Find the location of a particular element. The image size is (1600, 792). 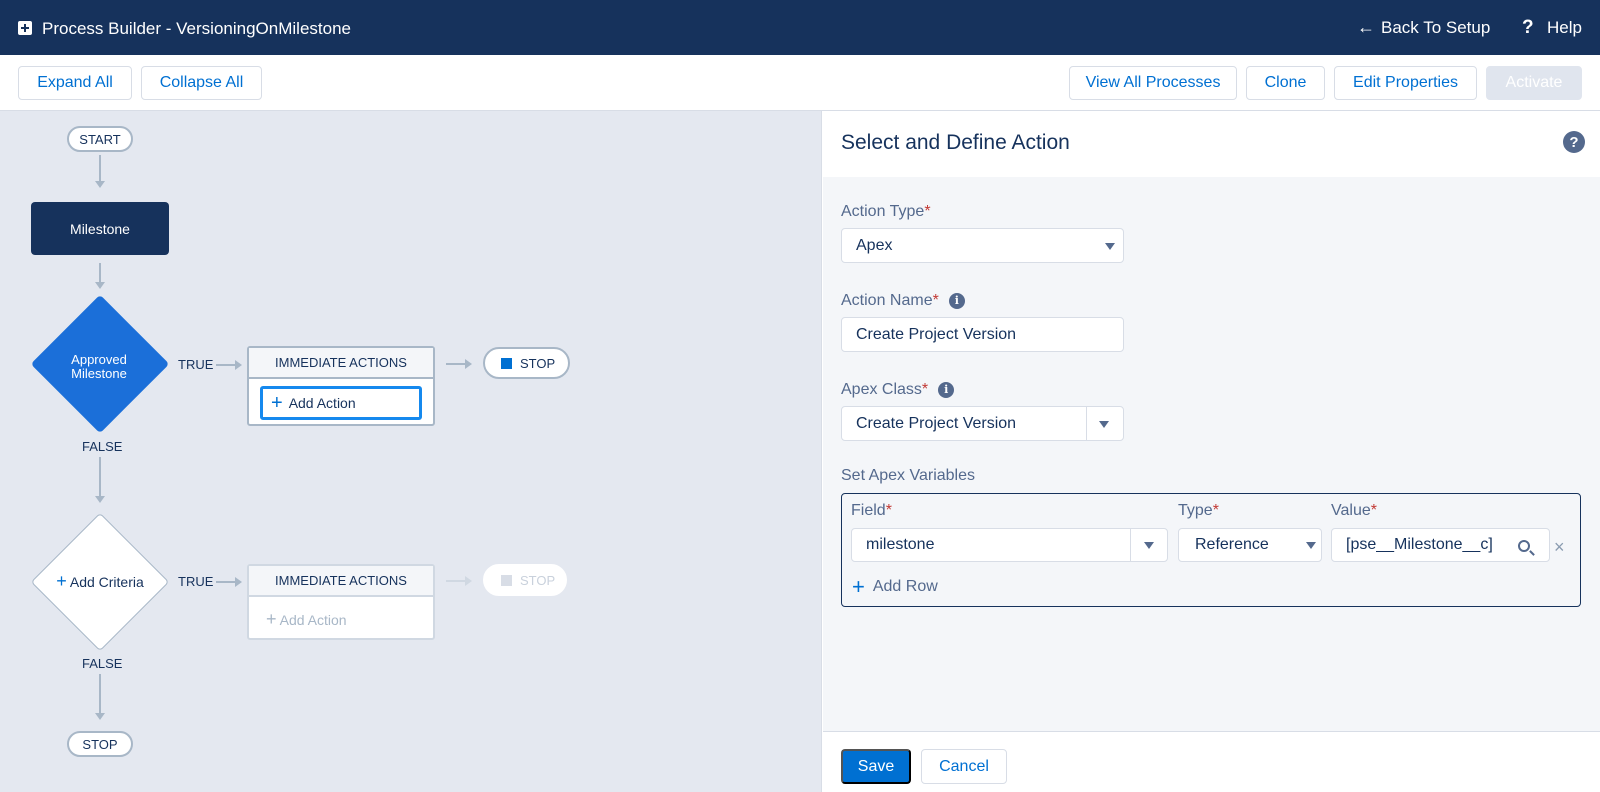

criteria-label: Approved Milestone is located at coordinates (99, 366).